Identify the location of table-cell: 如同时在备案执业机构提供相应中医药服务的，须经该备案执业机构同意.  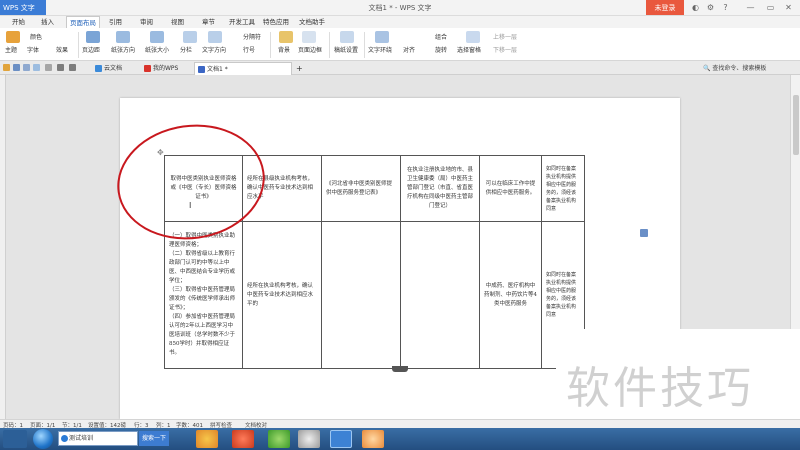
(563, 188).